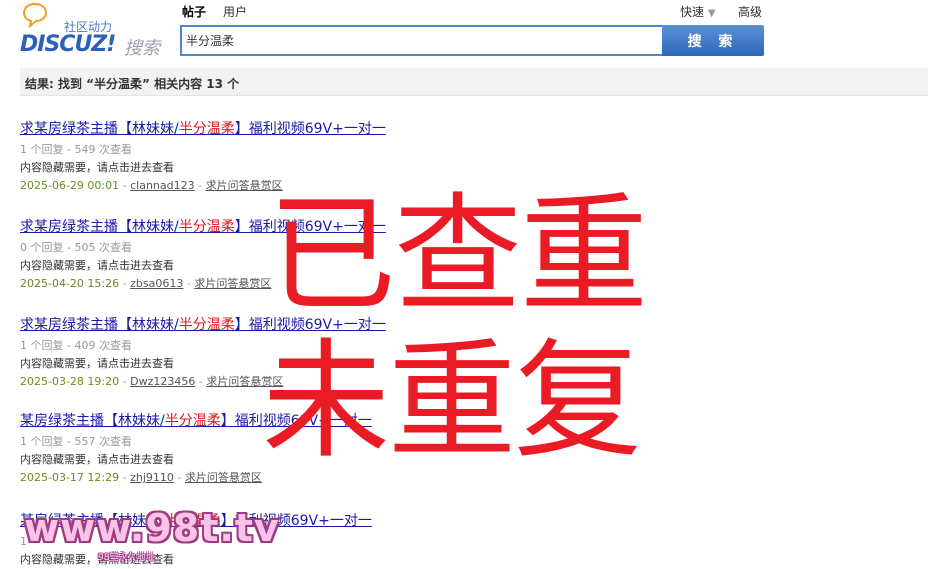 The height and width of the screenshot is (569, 928). Describe the element at coordinates (713, 40) in the screenshot. I see `search-button: 搜 索` at that location.